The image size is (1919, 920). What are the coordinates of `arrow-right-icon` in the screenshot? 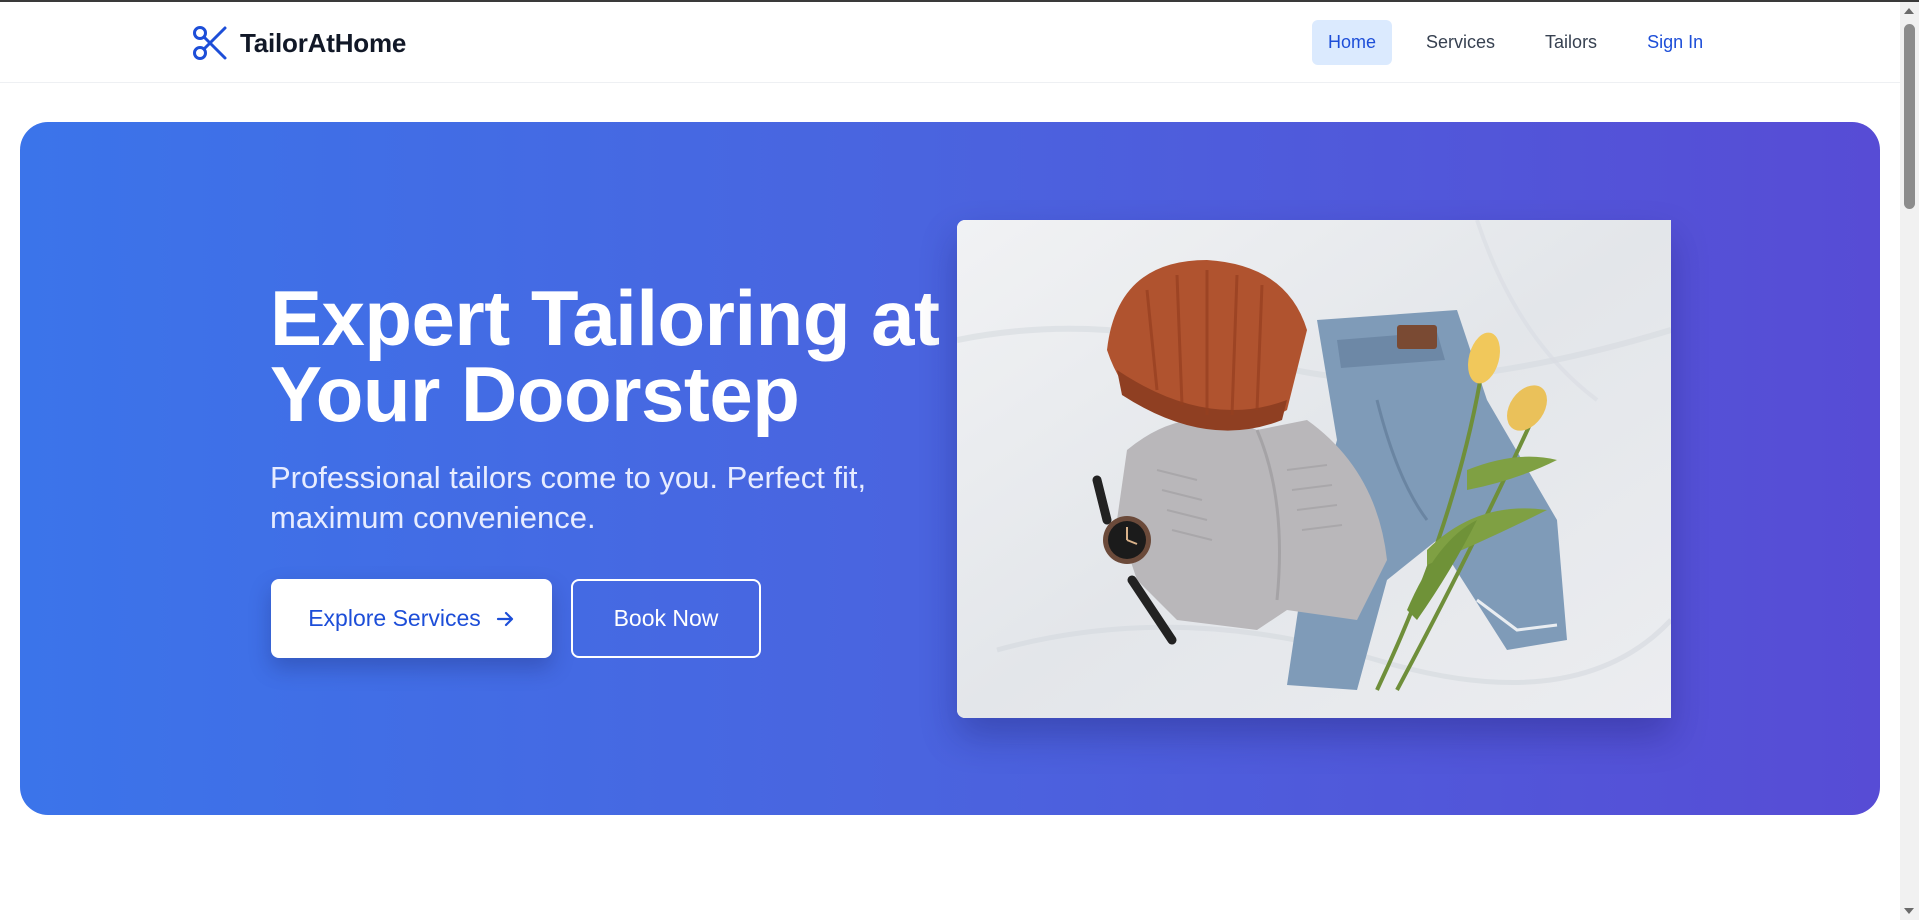 It's located at (504, 618).